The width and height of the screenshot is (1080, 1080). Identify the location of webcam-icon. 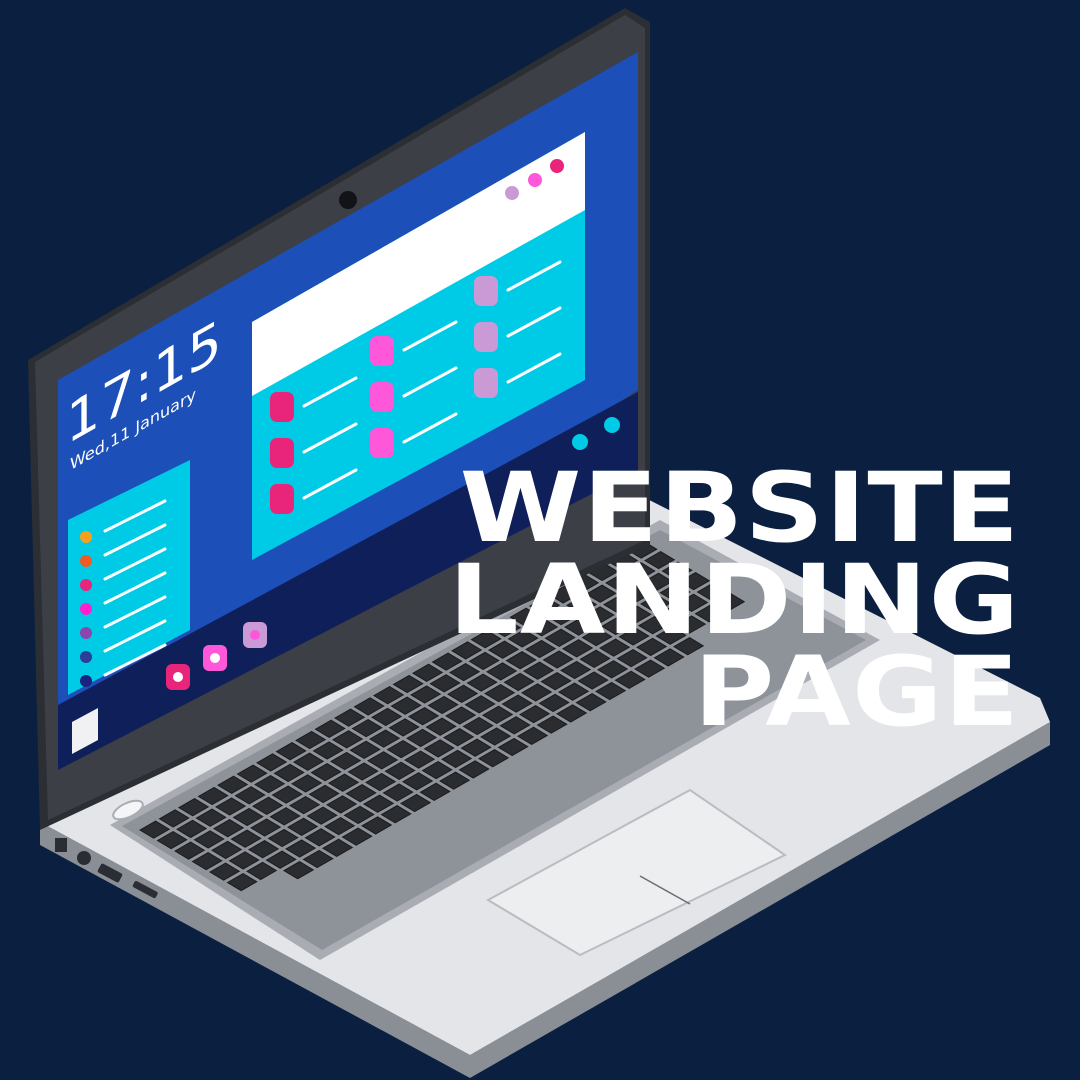
(348, 200).